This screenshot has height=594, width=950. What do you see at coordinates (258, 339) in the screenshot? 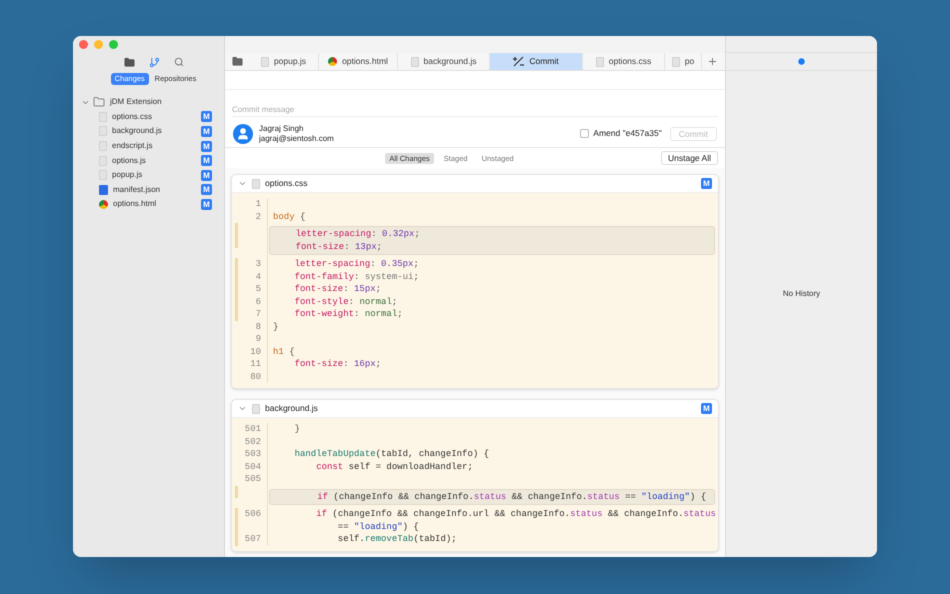
I see `line-number: 9` at bounding box center [258, 339].